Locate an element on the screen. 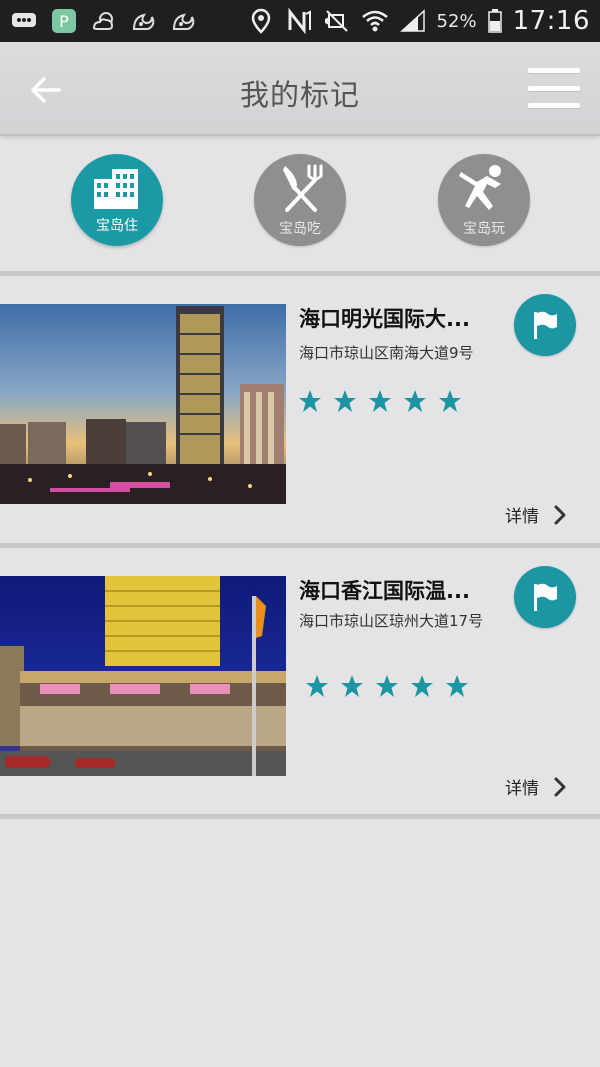 This screenshot has height=1067, width=600. fork-knife-icon is located at coordinates (303, 188).